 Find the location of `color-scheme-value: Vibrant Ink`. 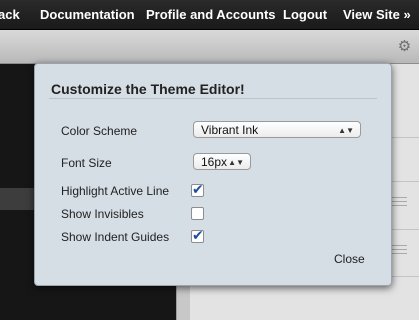

color-scheme-value: Vibrant Ink is located at coordinates (230, 130).